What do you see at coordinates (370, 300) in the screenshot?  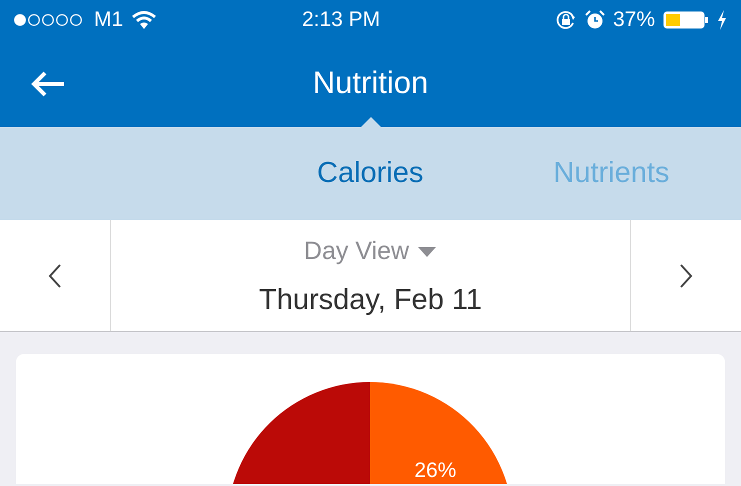 I see `date-label: Thursday, Feb 11` at bounding box center [370, 300].